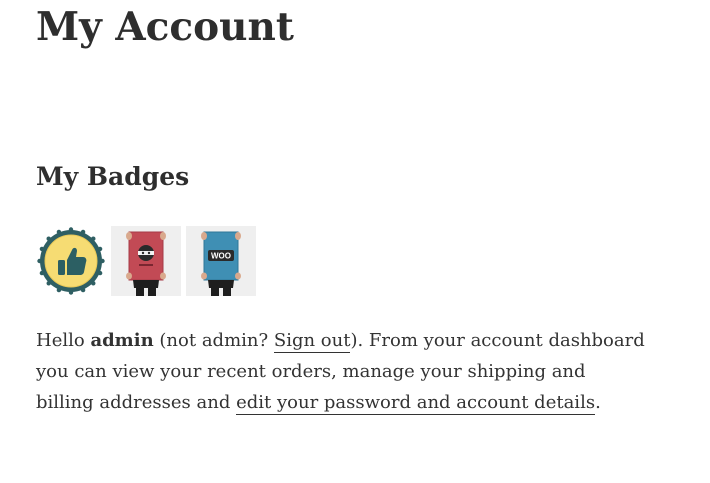 Image resolution: width=710 pixels, height=483 pixels. Describe the element at coordinates (221, 256) in the screenshot. I see `woo-label: WOO` at that location.